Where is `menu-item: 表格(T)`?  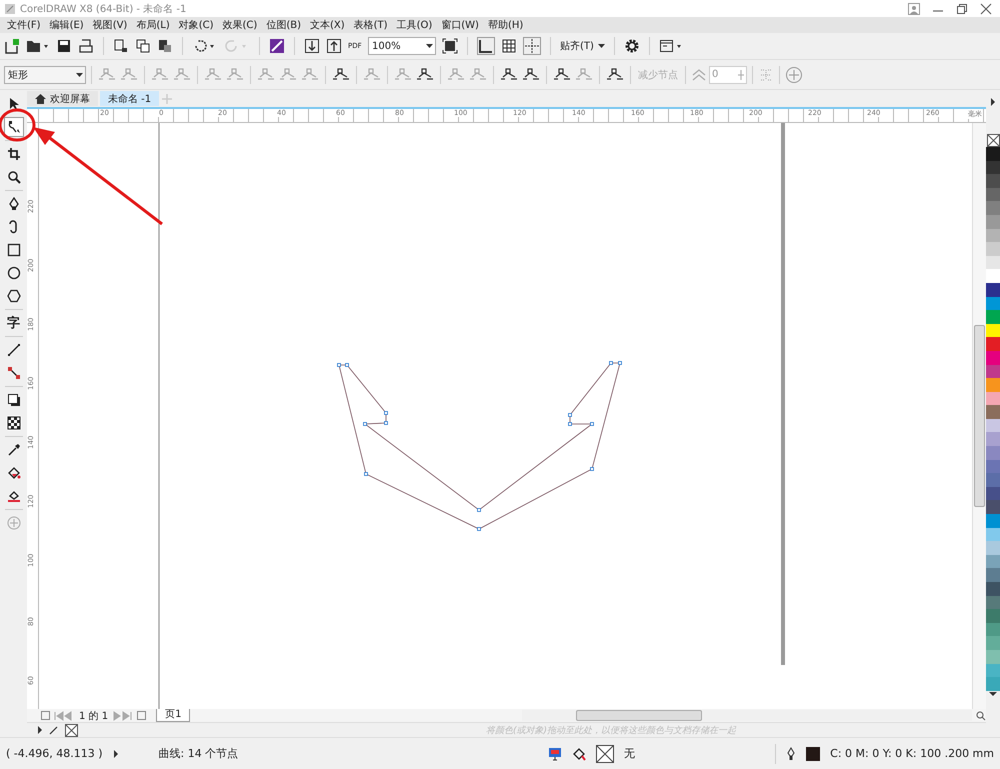 menu-item: 表格(T) is located at coordinates (372, 25).